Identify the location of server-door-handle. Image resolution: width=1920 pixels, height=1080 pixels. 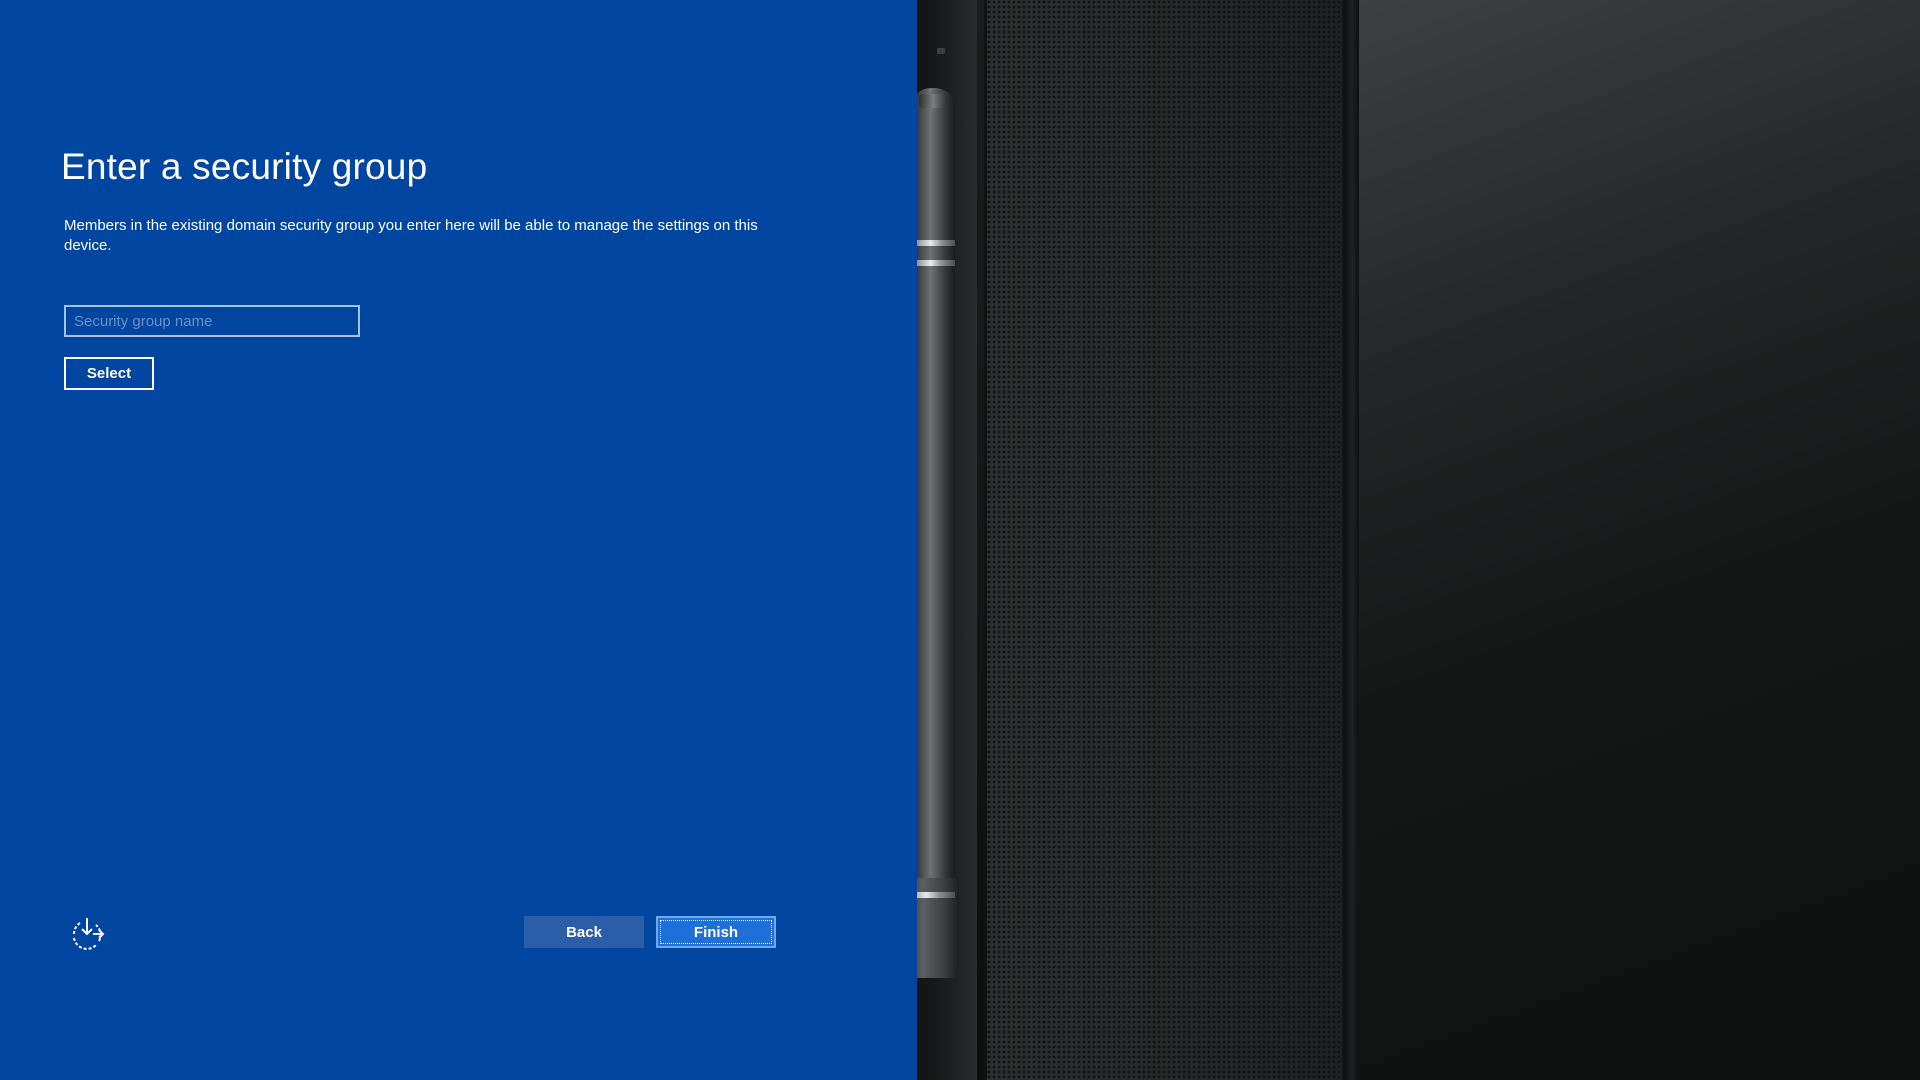
(938, 538).